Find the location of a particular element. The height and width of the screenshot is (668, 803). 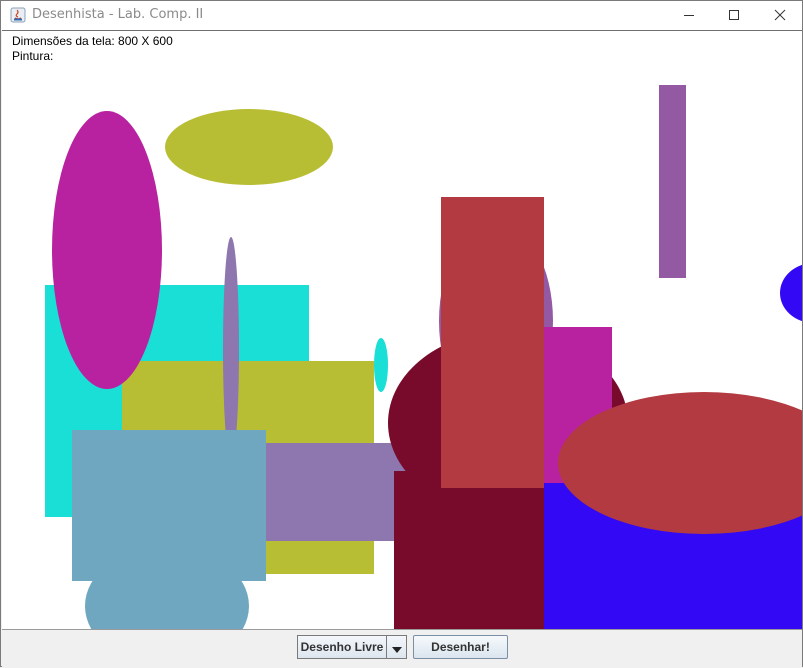

close-icon is located at coordinates (780, 15).